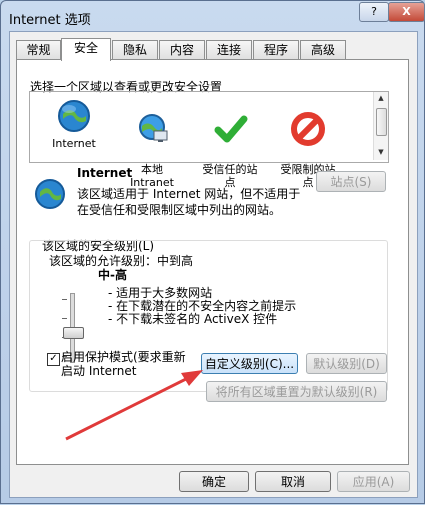 The width and height of the screenshot is (425, 505). Describe the element at coordinates (86, 49) in the screenshot. I see `tab-security: 安全` at that location.